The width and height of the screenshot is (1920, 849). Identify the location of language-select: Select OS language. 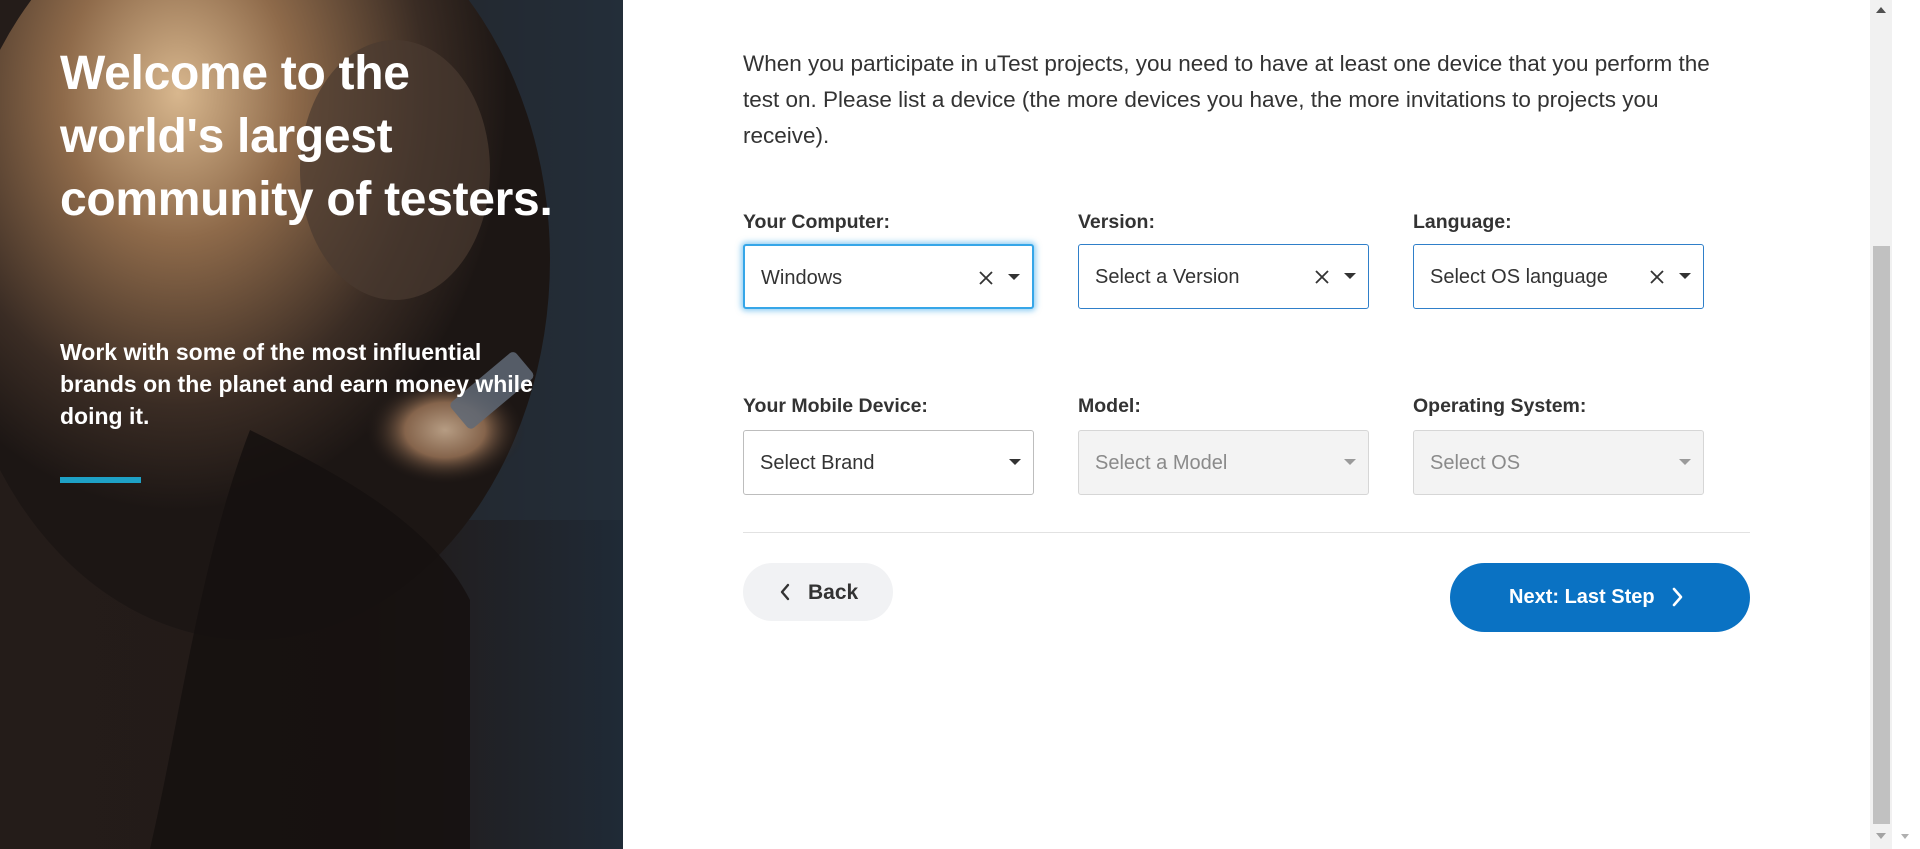
(1558, 276).